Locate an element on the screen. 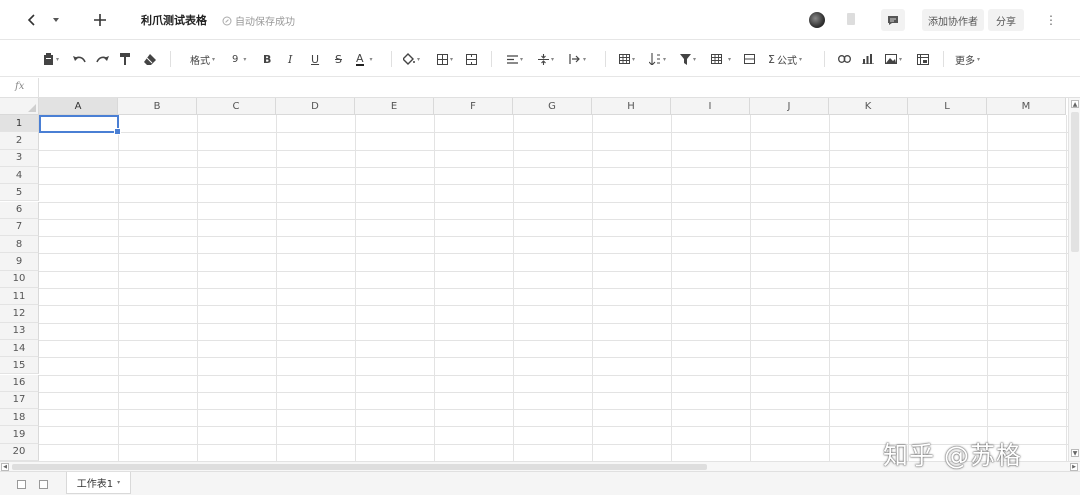 Image resolution: width=1080 pixels, height=495 pixels. document-title: 利爪测试表格 is located at coordinates (174, 20).